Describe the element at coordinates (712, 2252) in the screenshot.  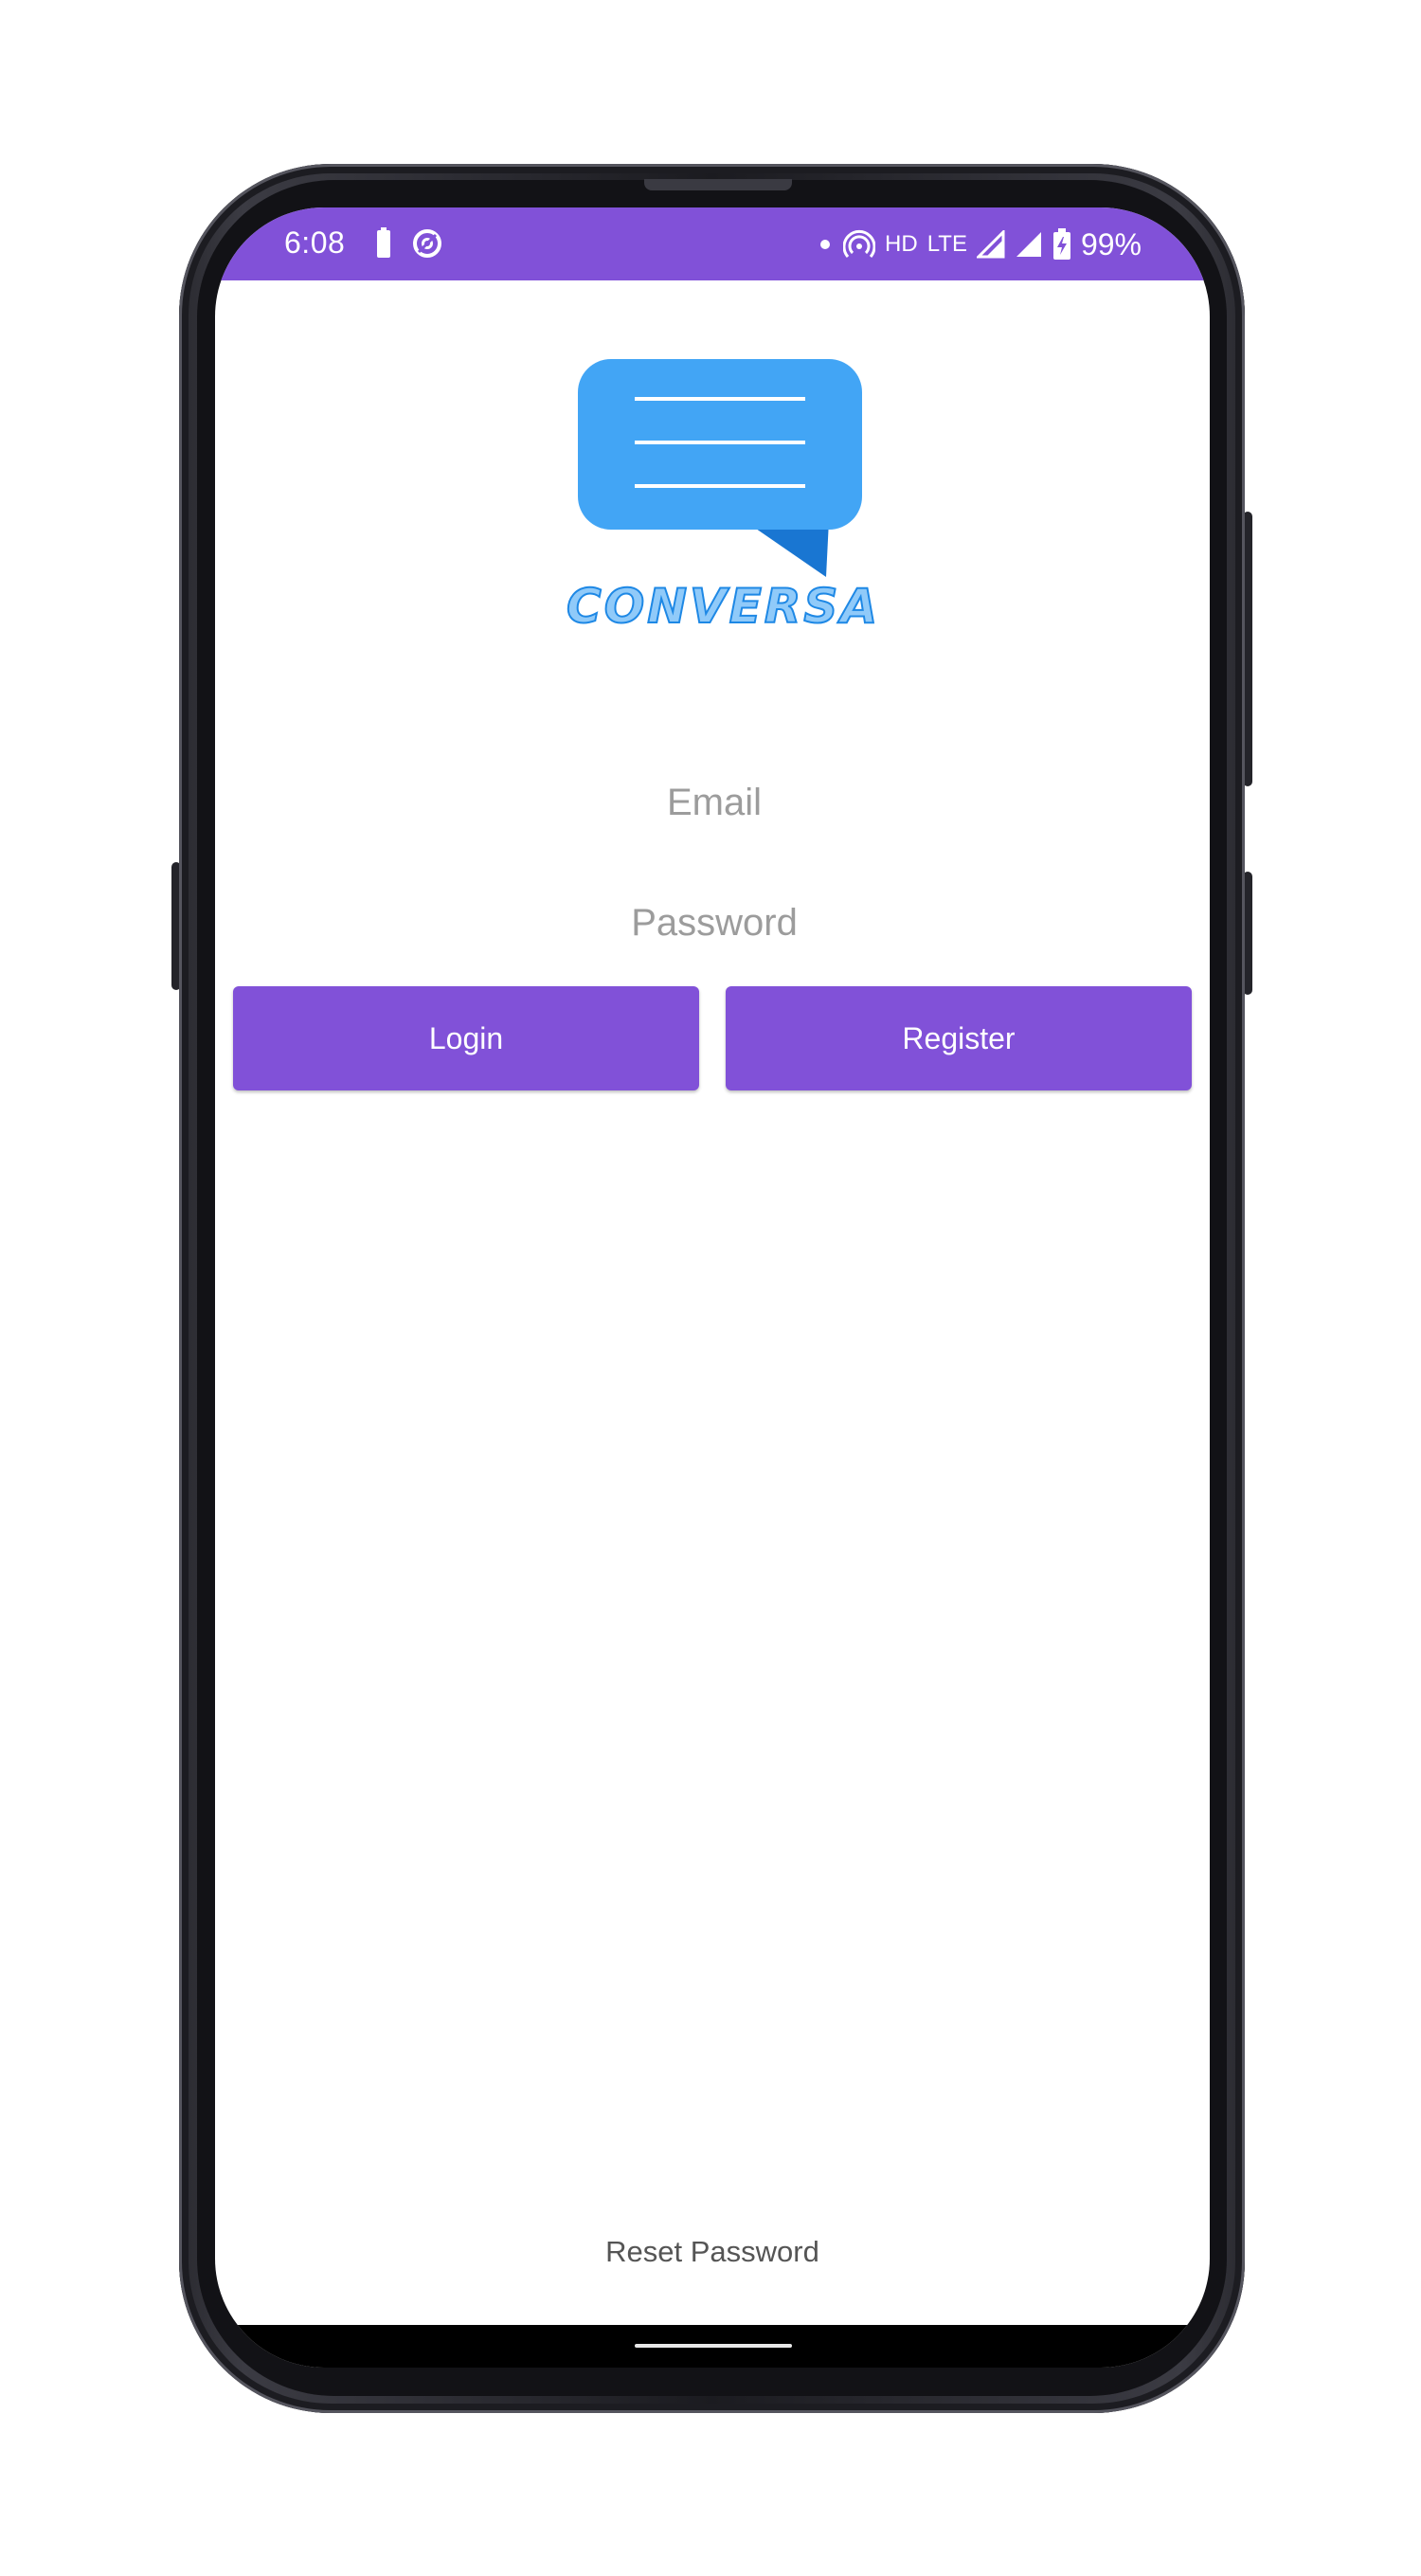
I see `reset-password-link: Reset Password` at that location.